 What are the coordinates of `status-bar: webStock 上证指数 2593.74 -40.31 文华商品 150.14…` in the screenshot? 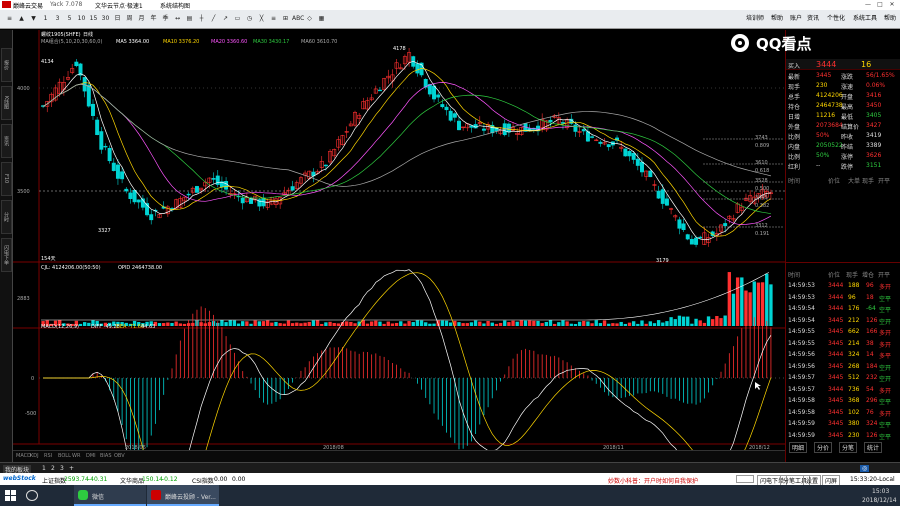 It's located at (450, 479).